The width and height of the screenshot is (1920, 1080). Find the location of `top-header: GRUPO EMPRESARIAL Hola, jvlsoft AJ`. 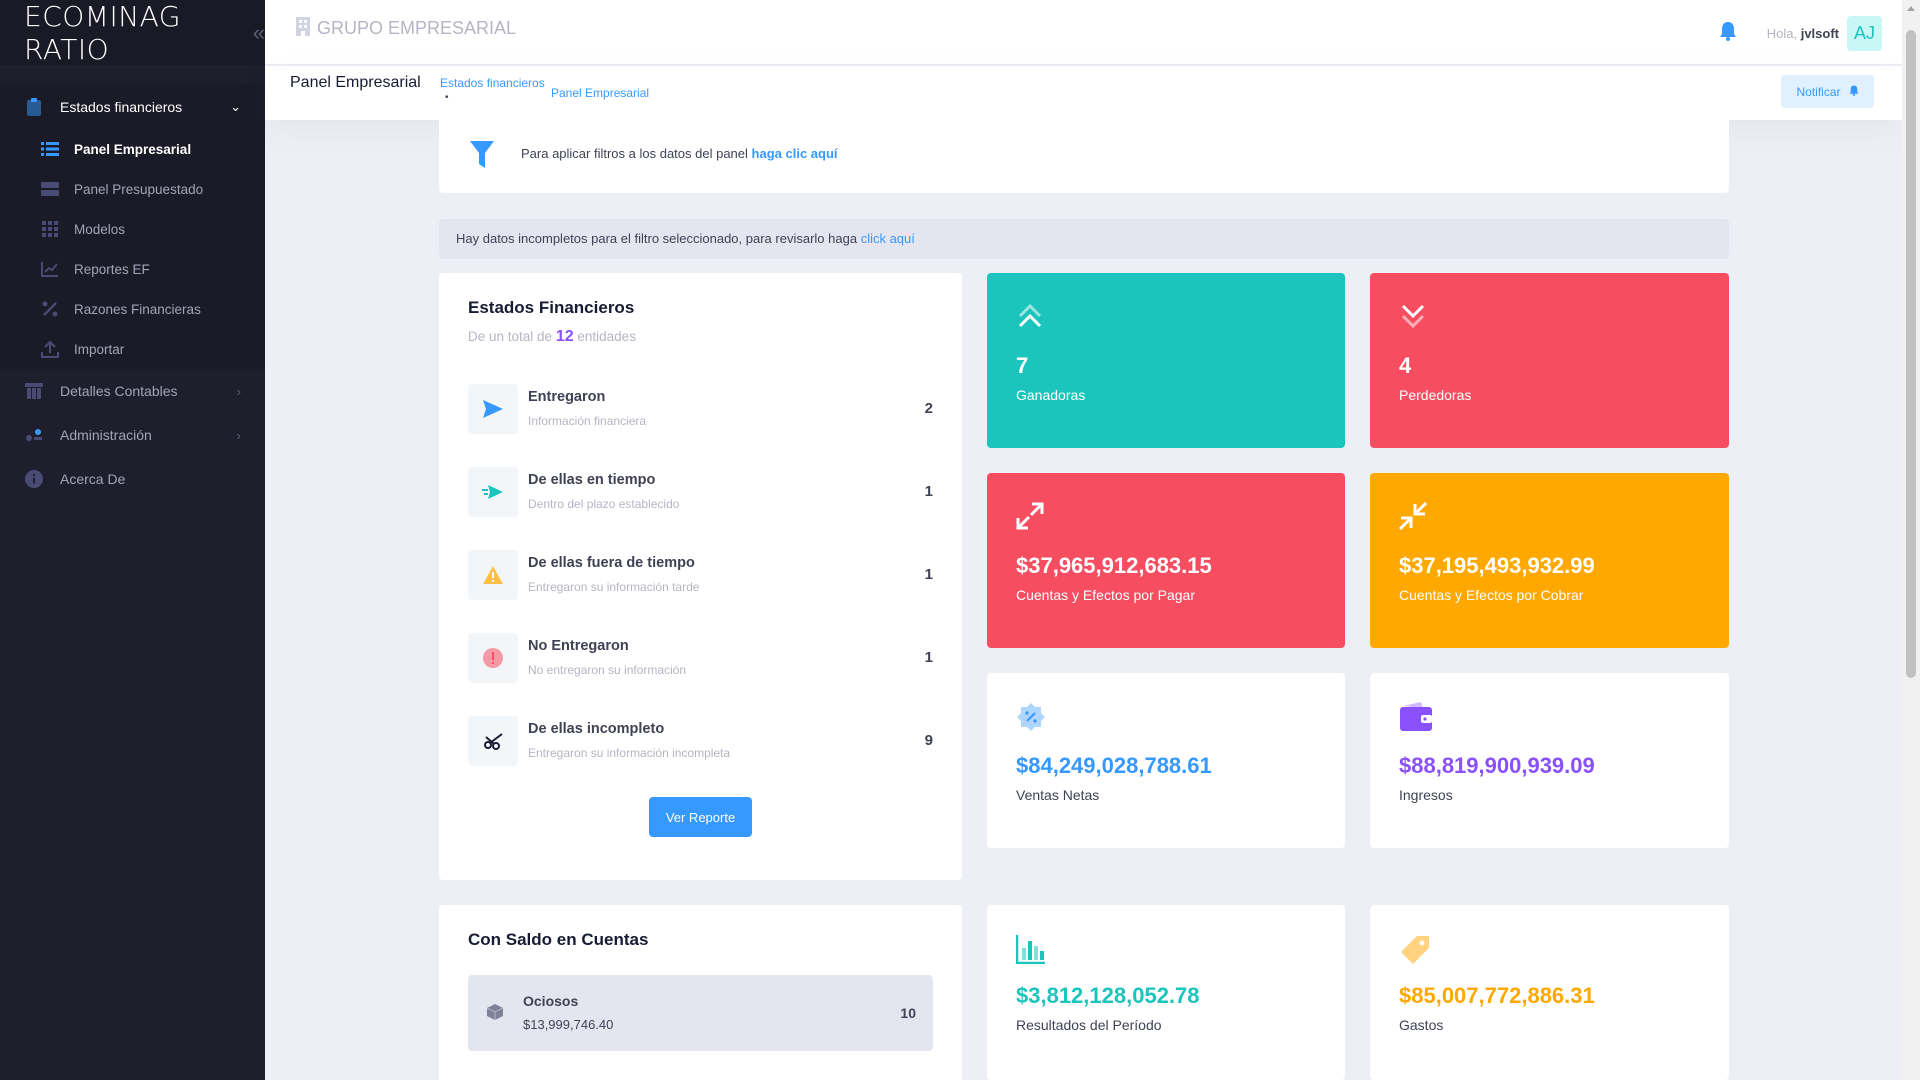

top-header: GRUPO EMPRESARIAL Hola, jvlsoft AJ is located at coordinates (1083, 32).